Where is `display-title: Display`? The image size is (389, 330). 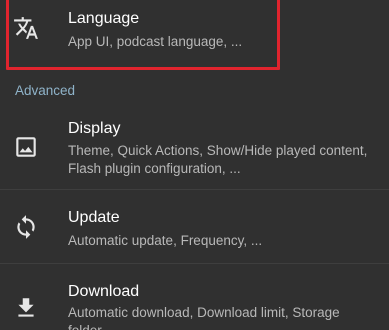 display-title: Display is located at coordinates (94, 128).